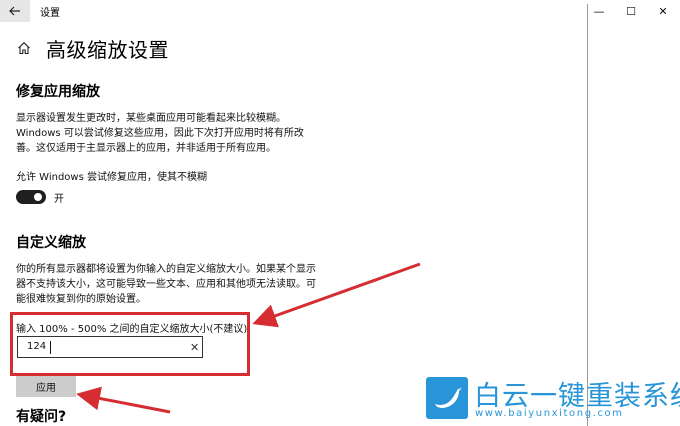 The image size is (680, 426). What do you see at coordinates (107, 50) in the screenshot?
I see `page-title: 高级缩放设置` at bounding box center [107, 50].